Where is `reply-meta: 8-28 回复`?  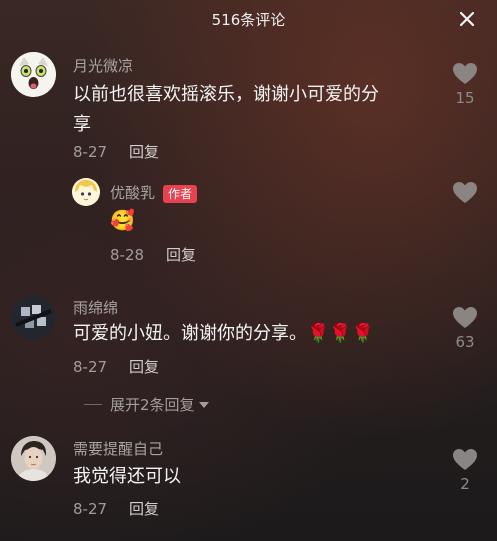
reply-meta: 8-28 回复 is located at coordinates (153, 254).